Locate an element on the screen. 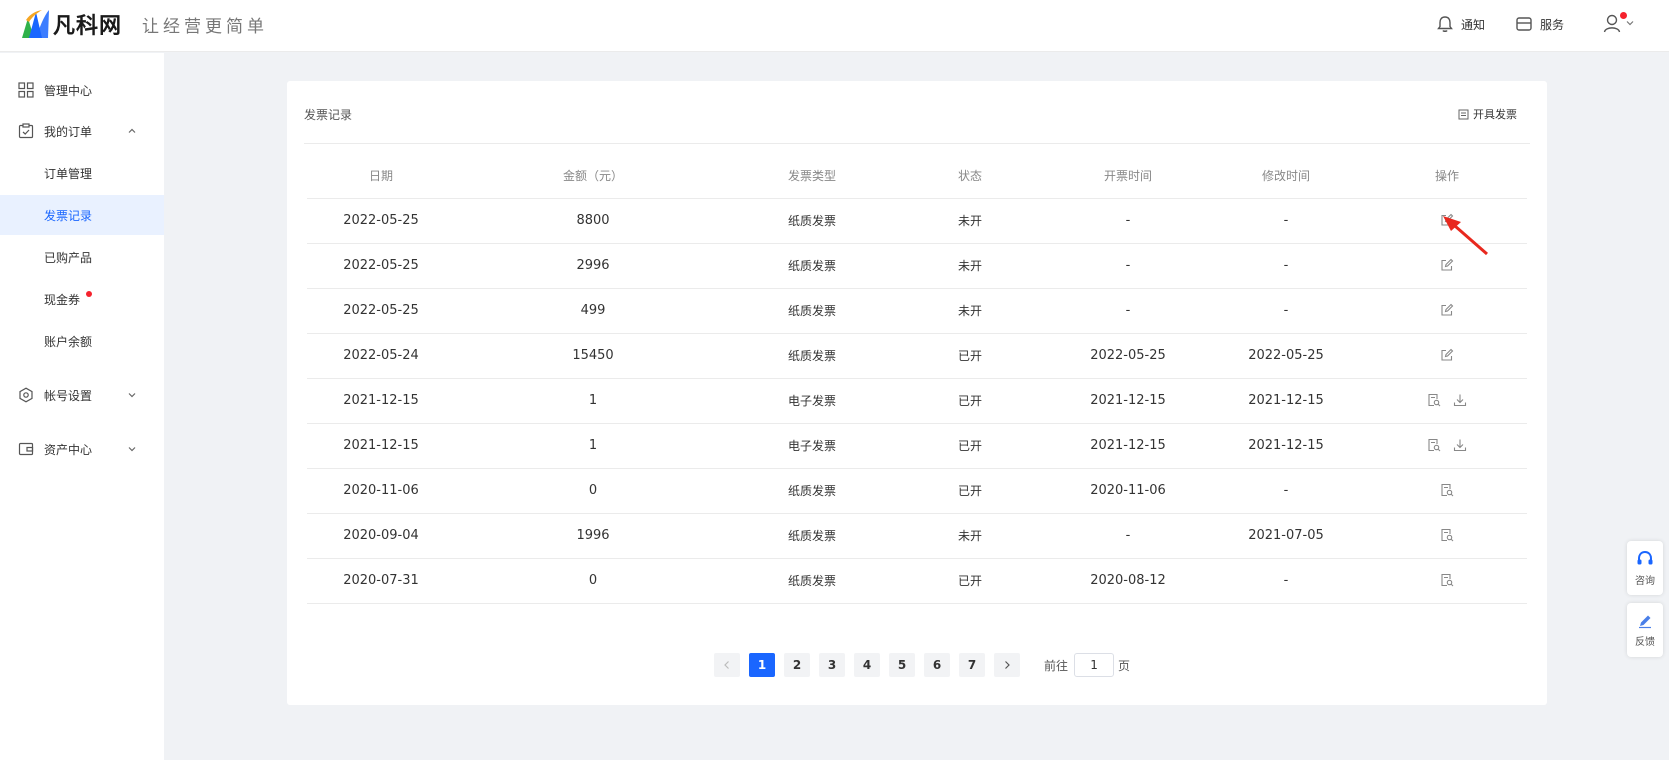 The height and width of the screenshot is (760, 1669). order-icon is located at coordinates (26, 131).